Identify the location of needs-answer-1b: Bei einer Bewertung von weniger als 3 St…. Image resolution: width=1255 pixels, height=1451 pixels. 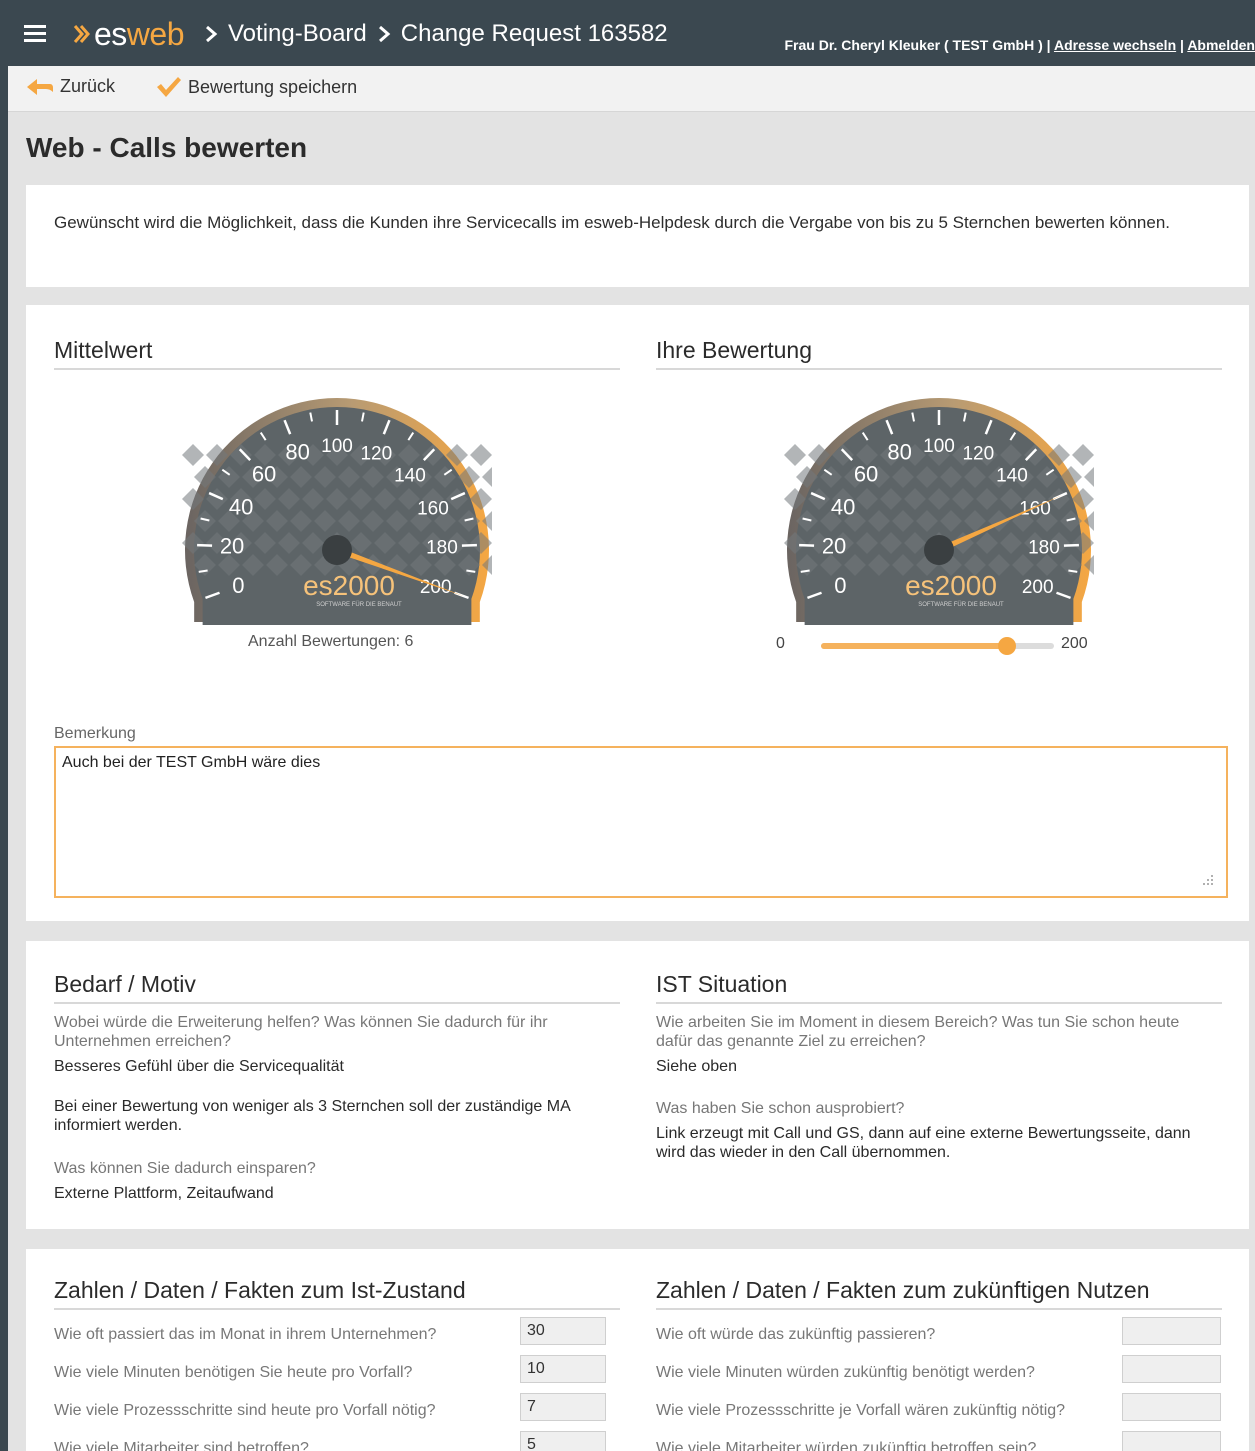
(312, 1116).